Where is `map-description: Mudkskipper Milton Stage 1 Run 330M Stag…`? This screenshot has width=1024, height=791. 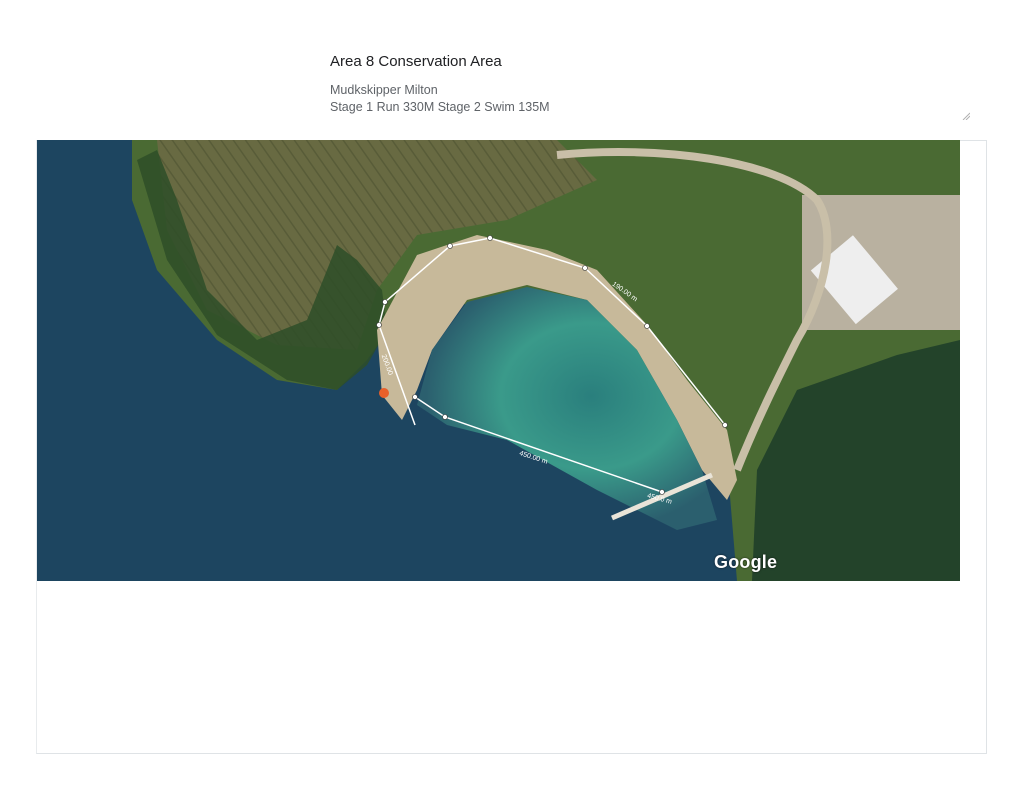 map-description: Mudkskipper Milton Stage 1 Run 330M Stag… is located at coordinates (650, 99).